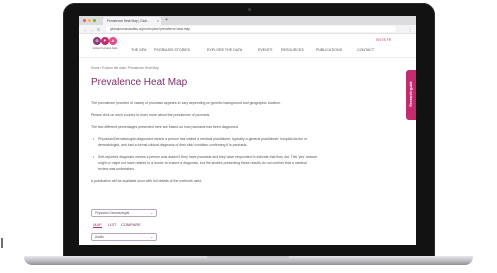  Describe the element at coordinates (112, 224) in the screenshot. I see `tab-list: LIST` at that location.